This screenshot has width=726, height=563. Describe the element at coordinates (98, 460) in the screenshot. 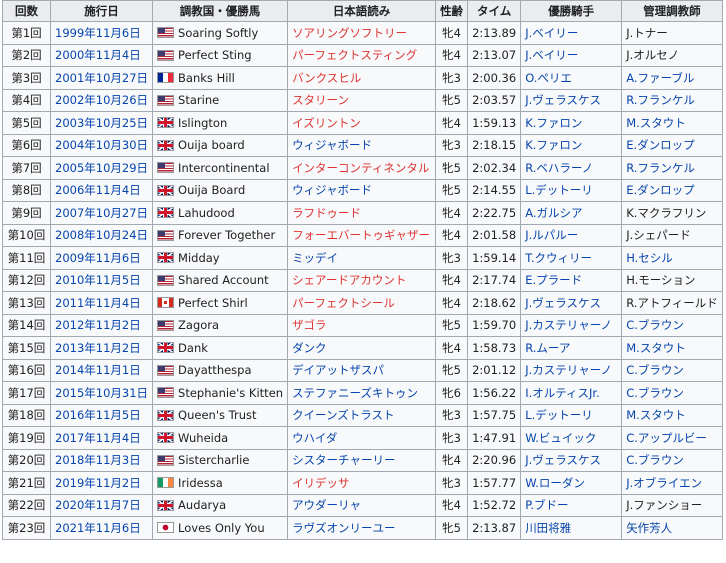

I see `race-date: 2018年11月3日` at that location.